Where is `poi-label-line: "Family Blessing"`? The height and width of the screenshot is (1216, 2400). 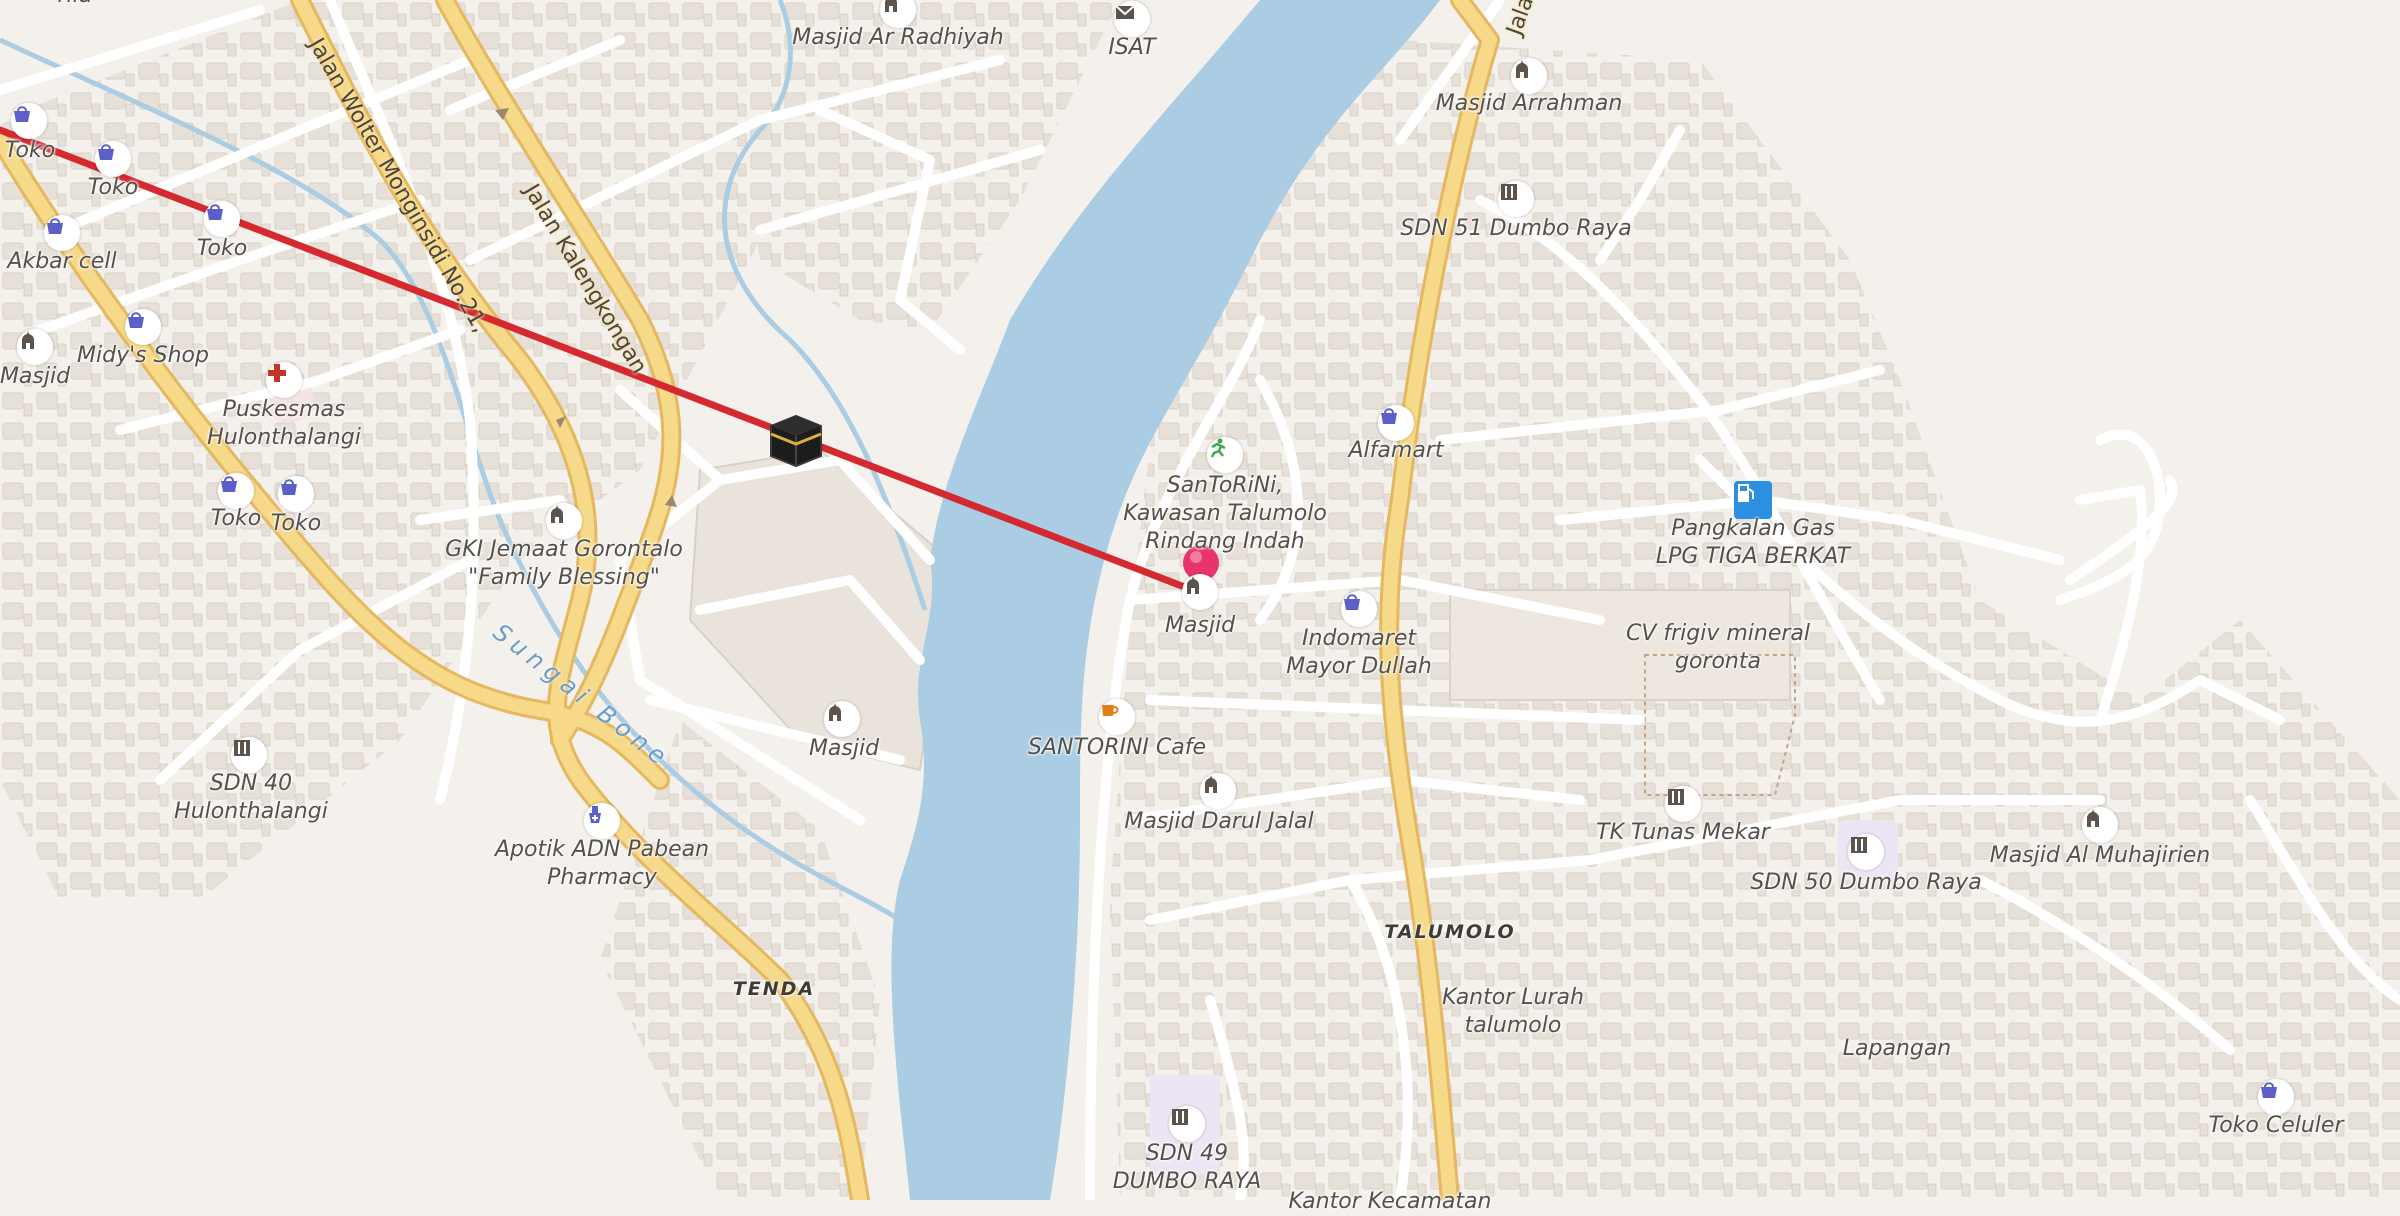
poi-label-line: "Family Blessing" is located at coordinates (564, 577).